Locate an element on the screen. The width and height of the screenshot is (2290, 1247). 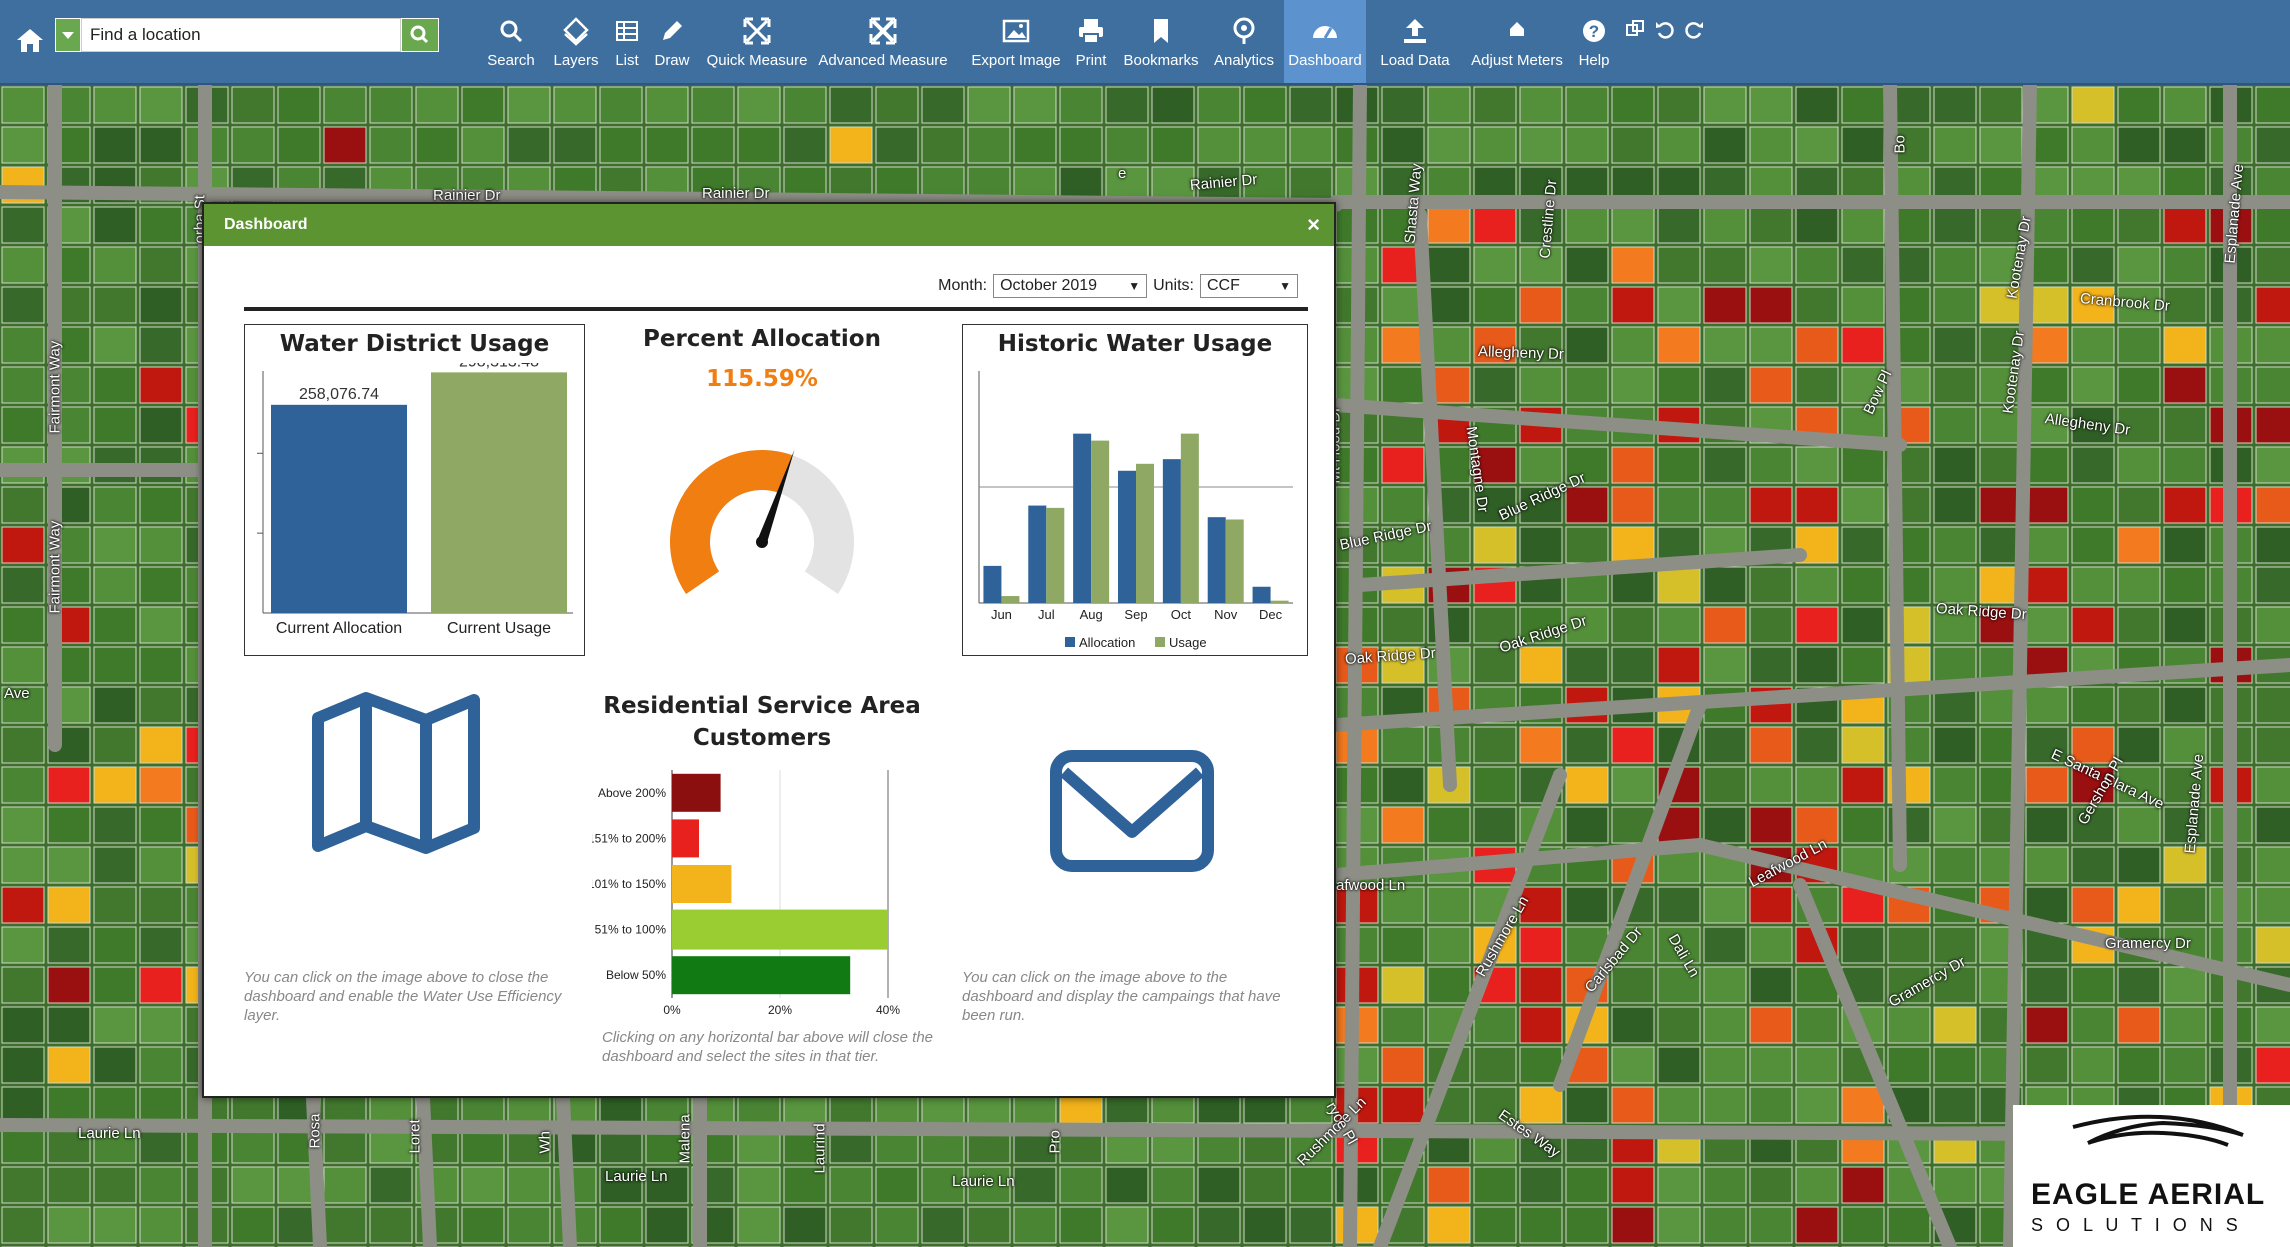
tool-analytics: Analytics is located at coordinates (1244, 41).